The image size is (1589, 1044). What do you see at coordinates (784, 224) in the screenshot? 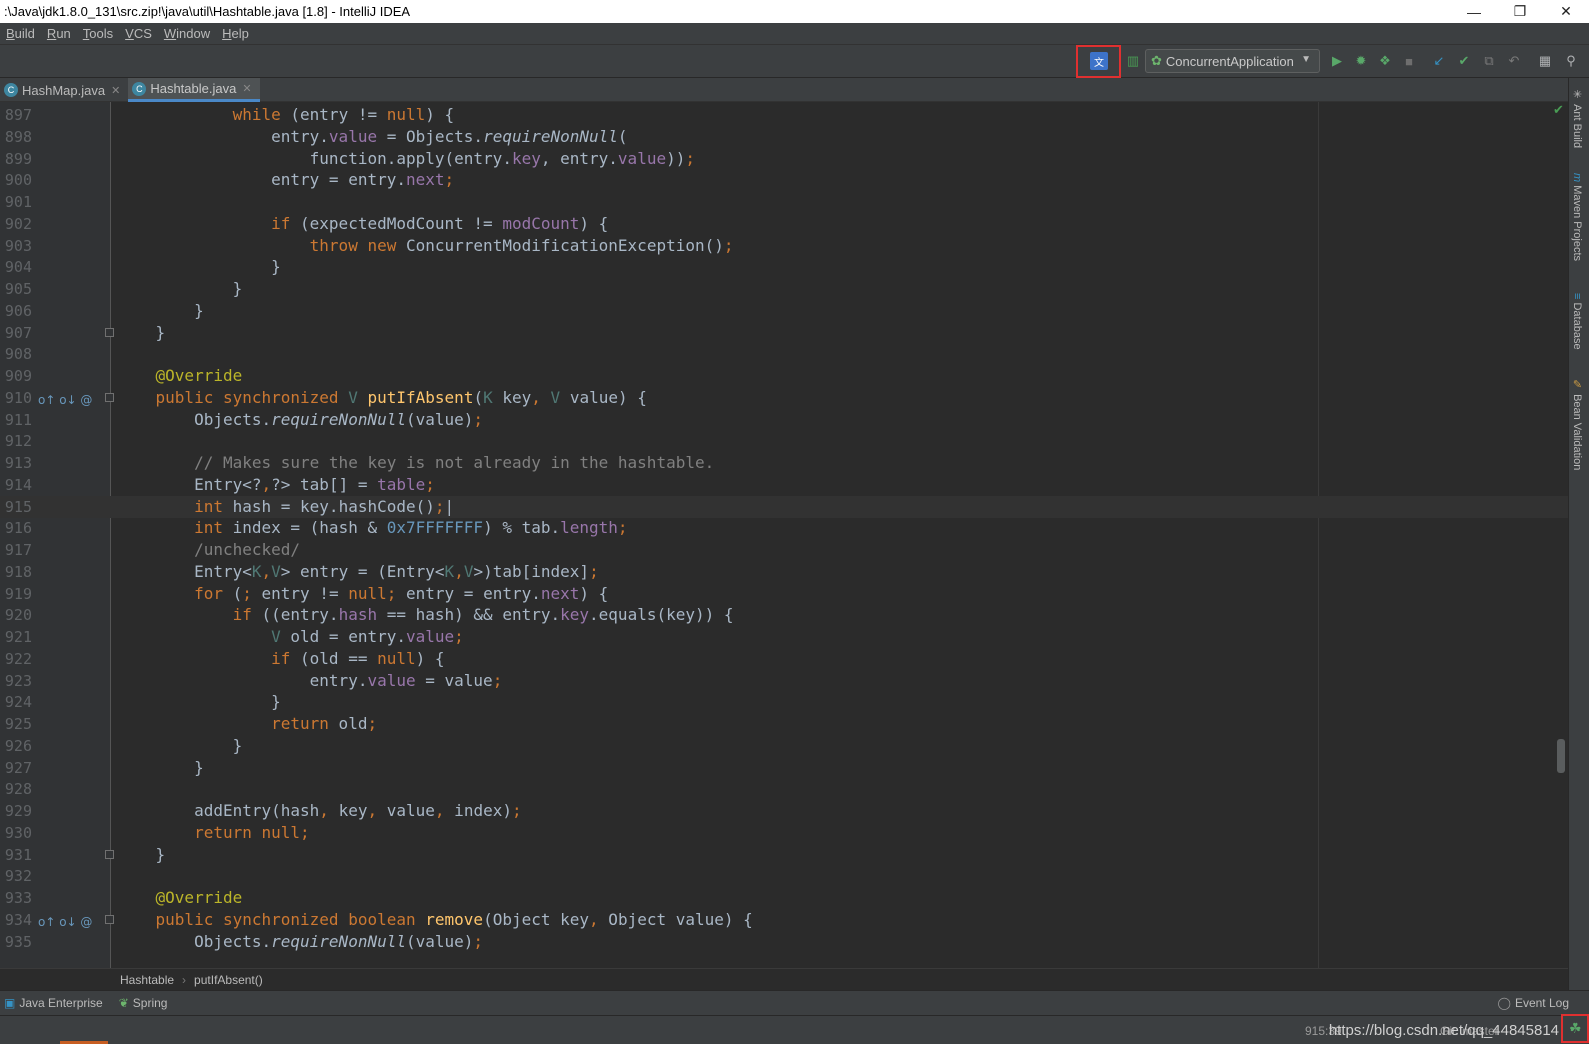
I see `code-line: 902 if (expectedModCount != modCount) {` at bounding box center [784, 224].